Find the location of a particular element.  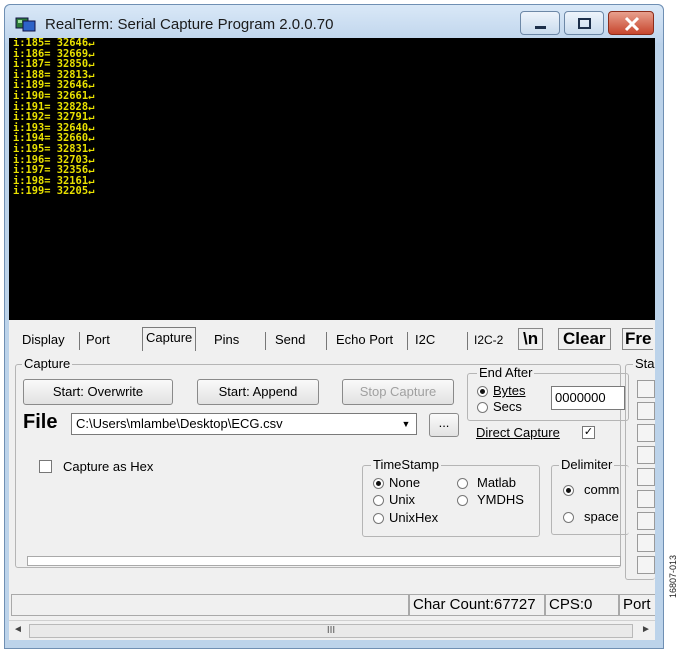

scroll-left-arrow-icon: ◄ is located at coordinates (18, 629).